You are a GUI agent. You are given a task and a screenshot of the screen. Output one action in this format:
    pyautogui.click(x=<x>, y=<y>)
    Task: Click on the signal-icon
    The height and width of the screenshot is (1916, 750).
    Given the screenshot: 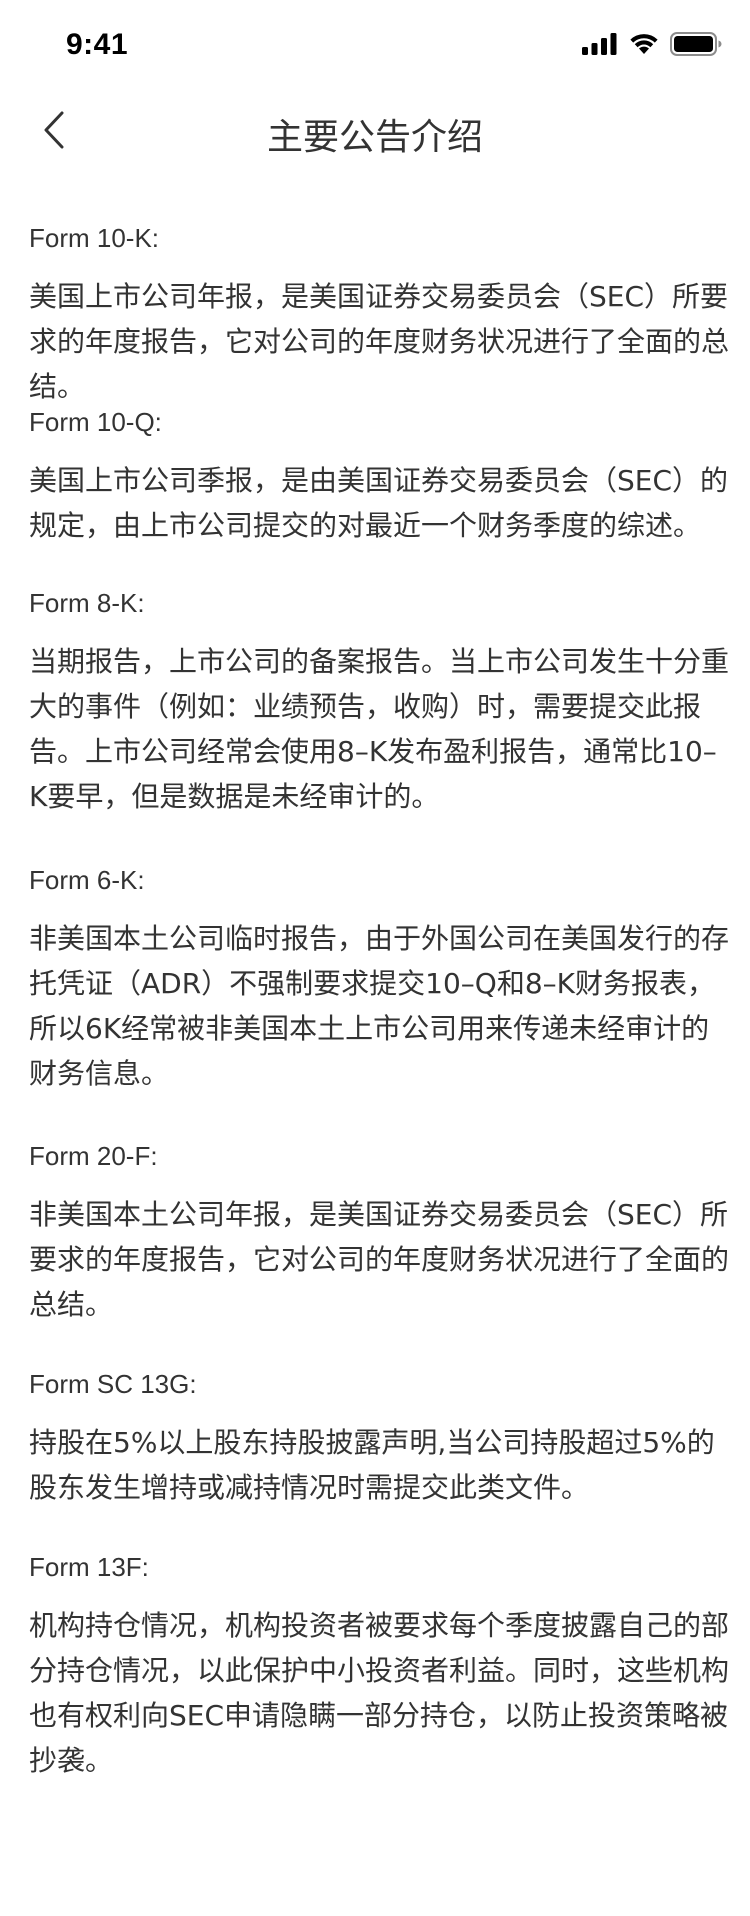 What is the action you would take?
    pyautogui.click(x=600, y=46)
    